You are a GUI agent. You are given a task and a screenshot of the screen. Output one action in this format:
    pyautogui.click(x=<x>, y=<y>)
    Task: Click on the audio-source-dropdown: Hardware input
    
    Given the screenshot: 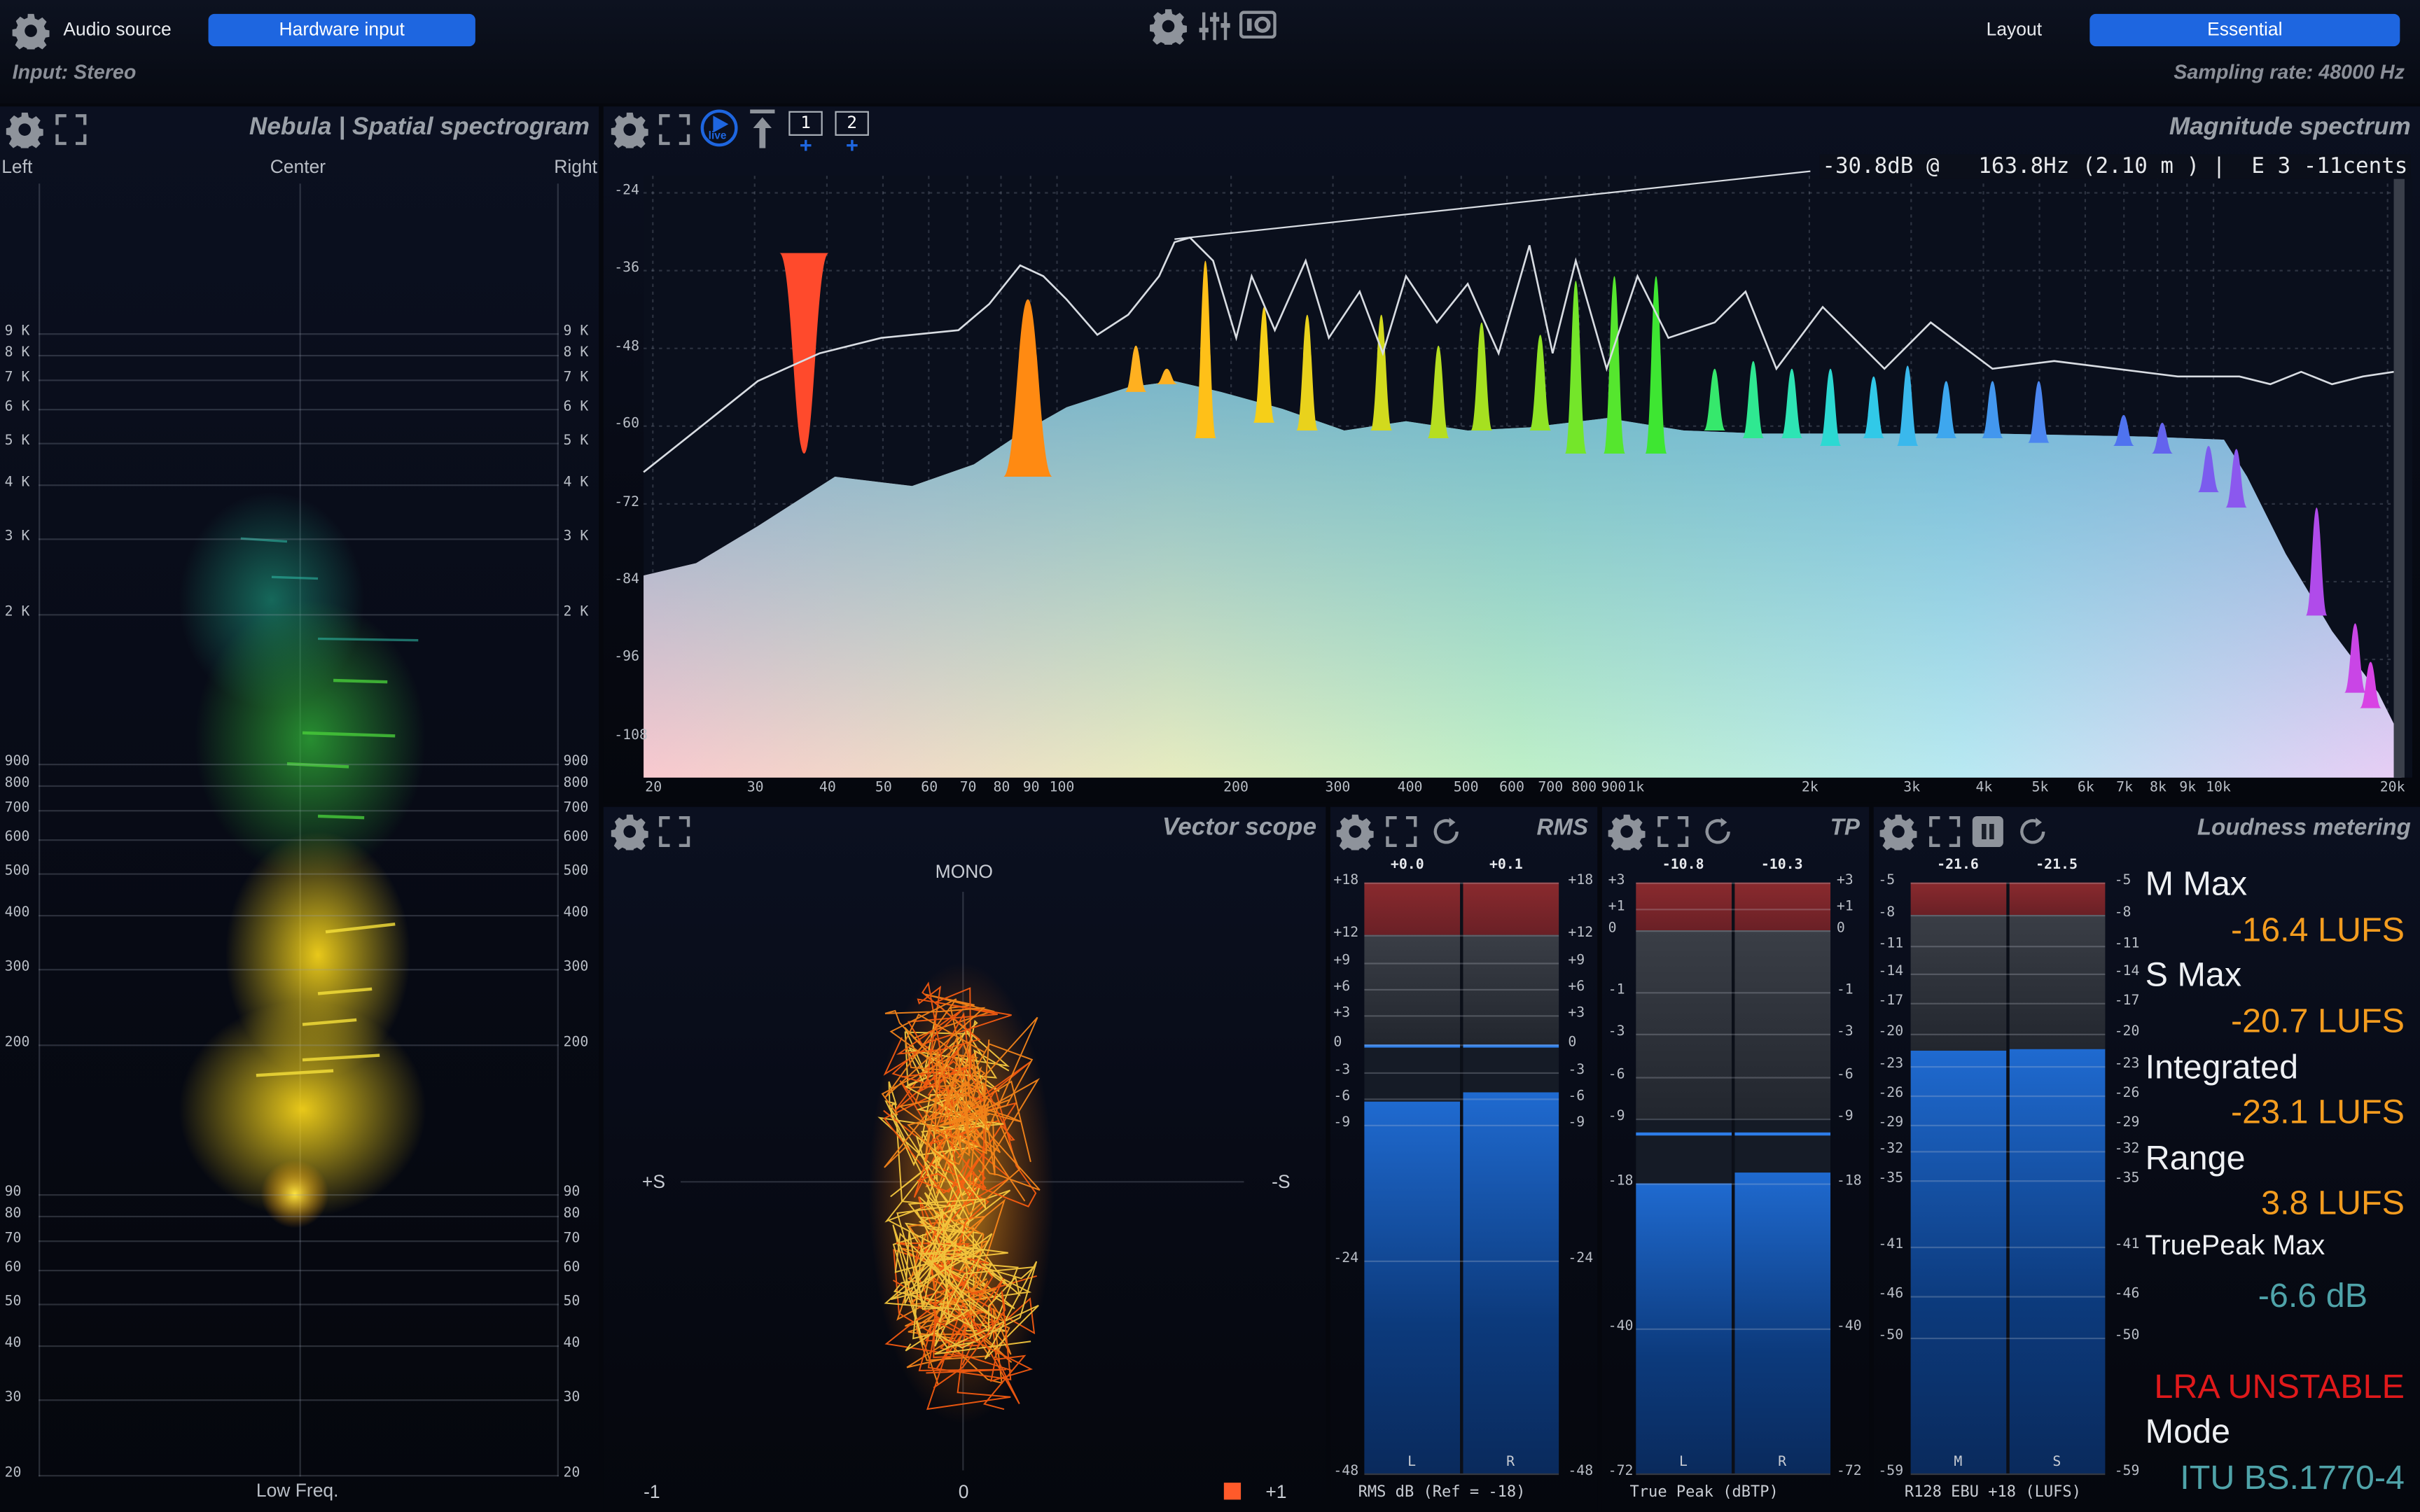 What is the action you would take?
    pyautogui.click(x=341, y=30)
    